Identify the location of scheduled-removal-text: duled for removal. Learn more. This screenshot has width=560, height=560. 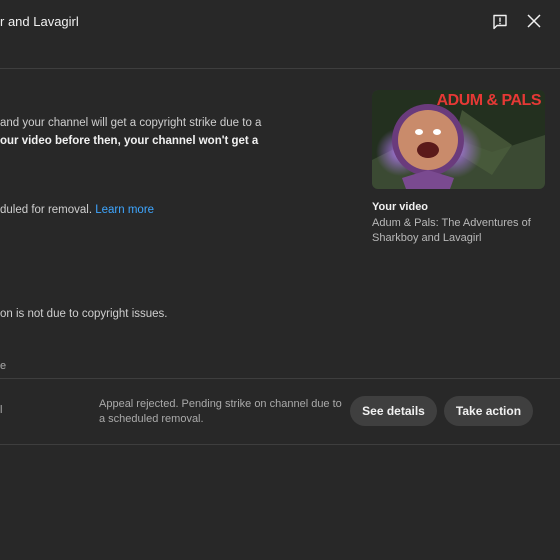
(77, 210).